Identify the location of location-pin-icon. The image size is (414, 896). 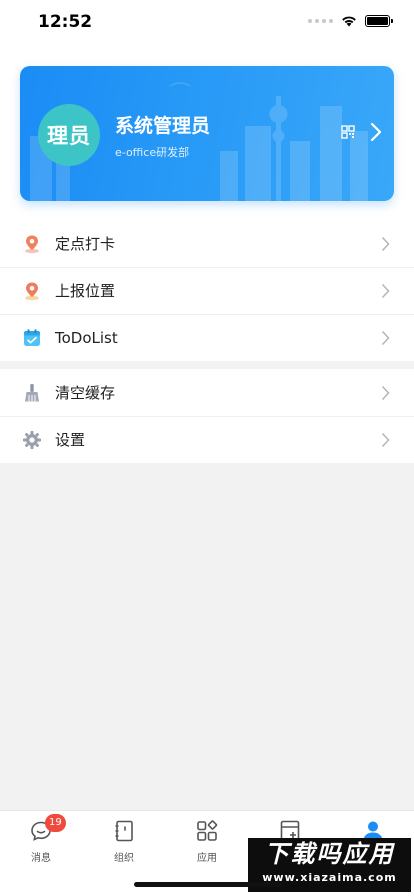
(32, 244).